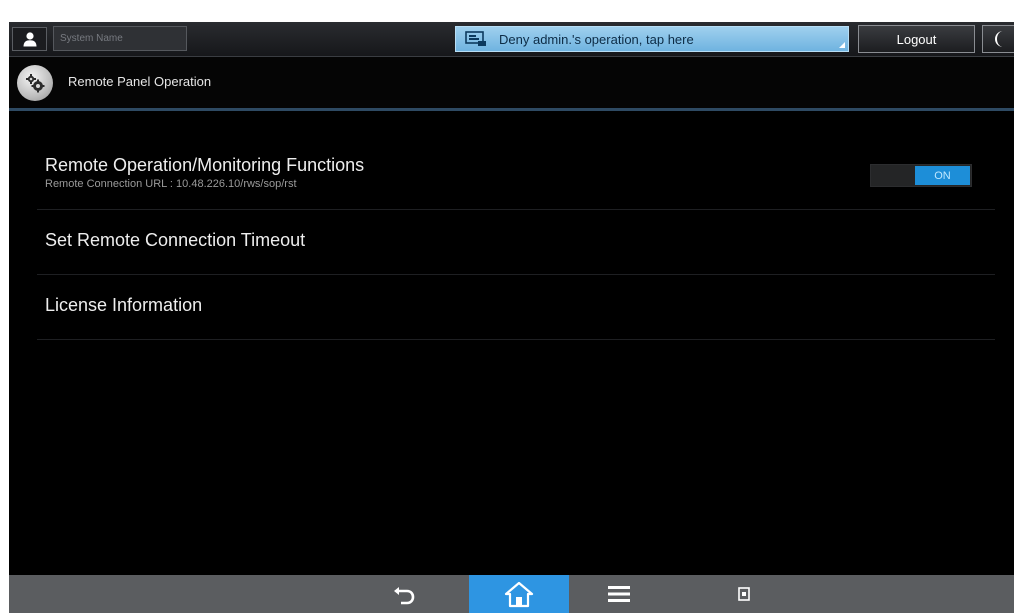  Describe the element at coordinates (205, 165) in the screenshot. I see `remote-operation-title: Remote Operation/Monitoring Functions` at that location.